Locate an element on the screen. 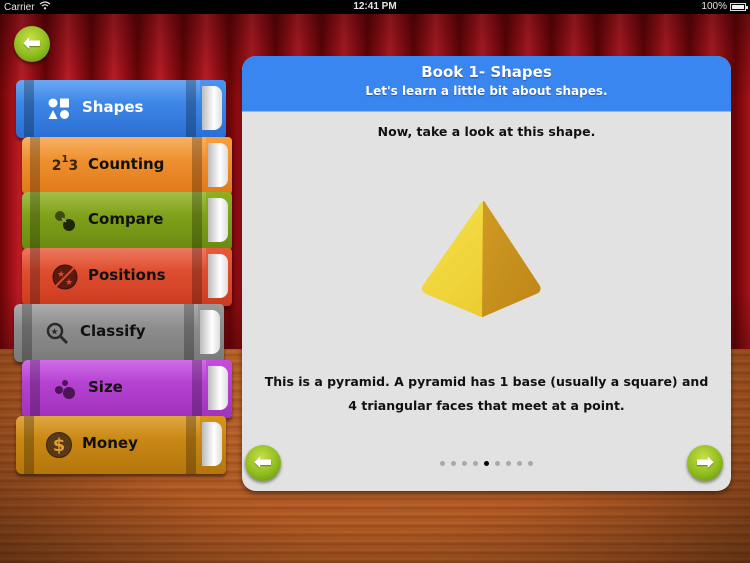  book-label: Counting is located at coordinates (126, 164).